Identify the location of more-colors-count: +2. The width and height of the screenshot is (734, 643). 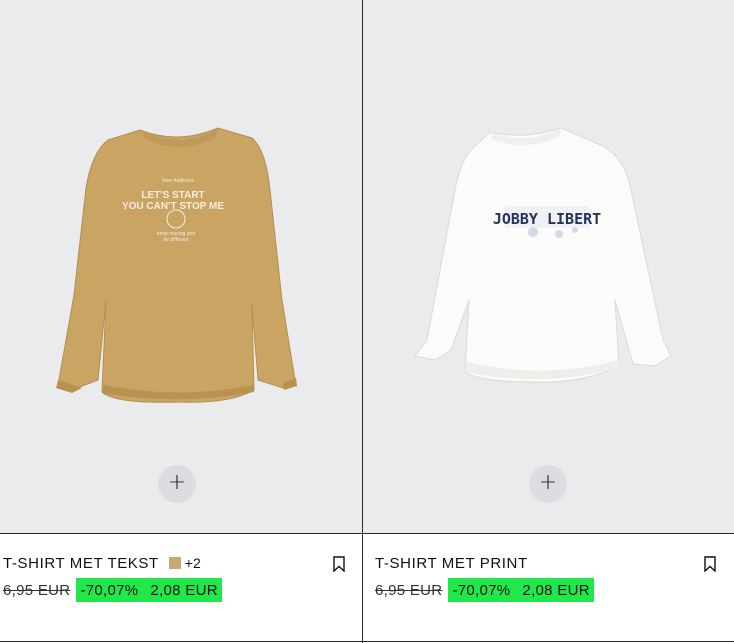
(193, 563).